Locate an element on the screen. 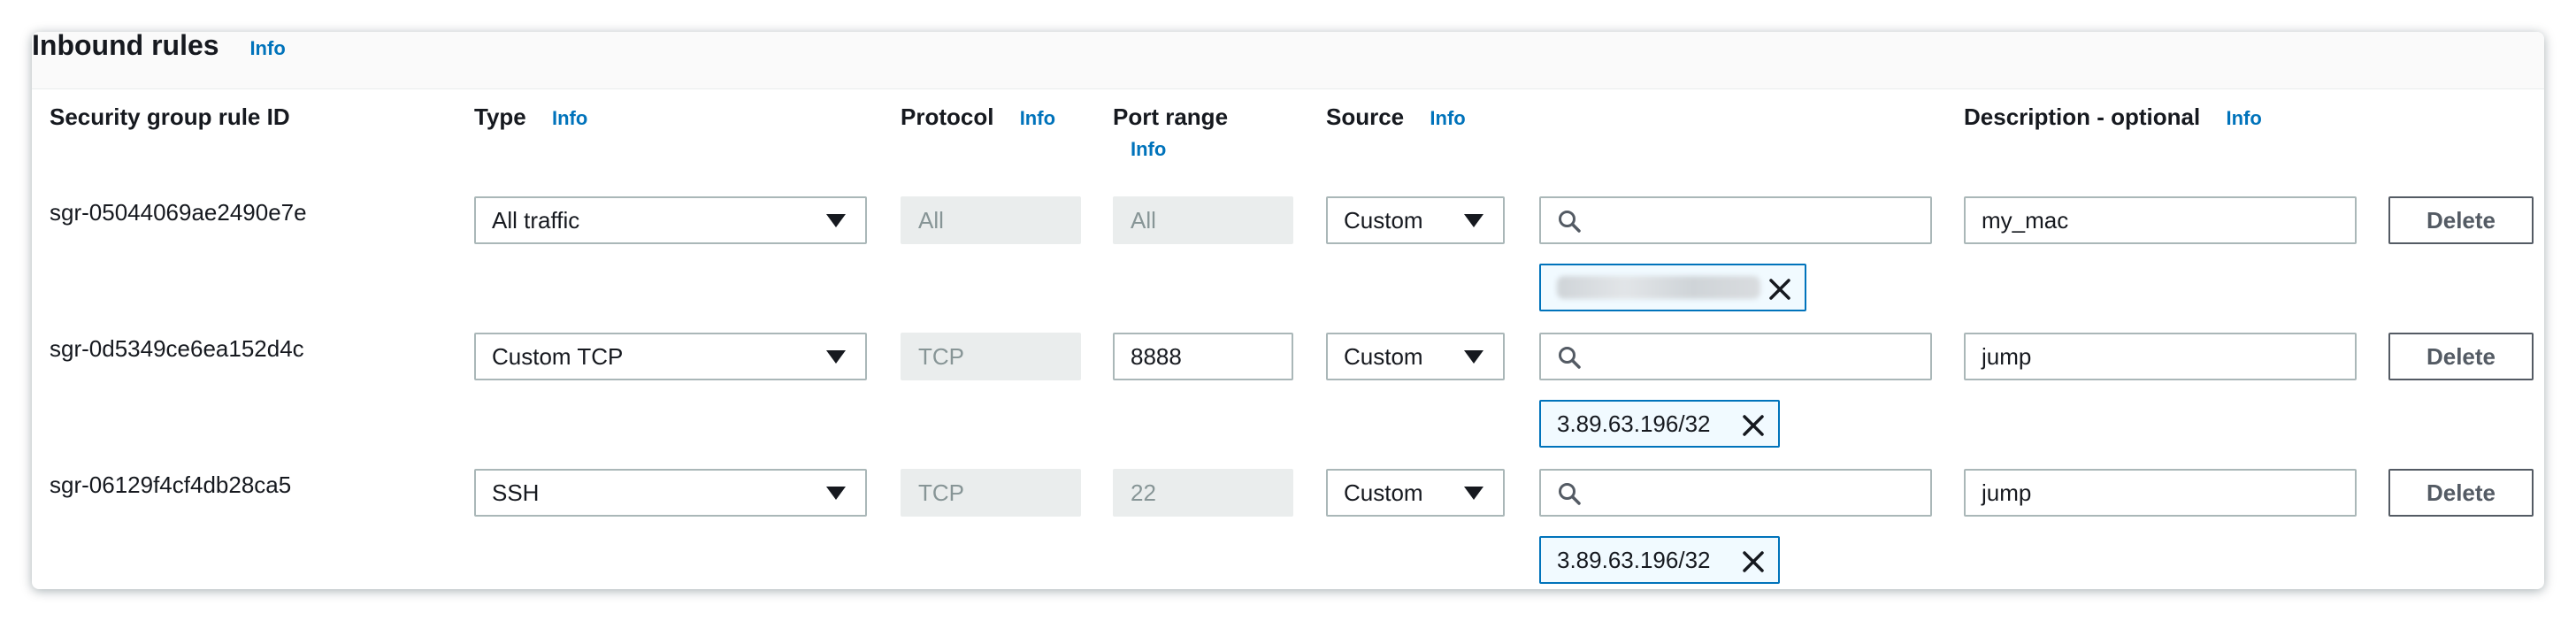 This screenshot has height=621, width=2576. port-range-field: All is located at coordinates (1203, 220).